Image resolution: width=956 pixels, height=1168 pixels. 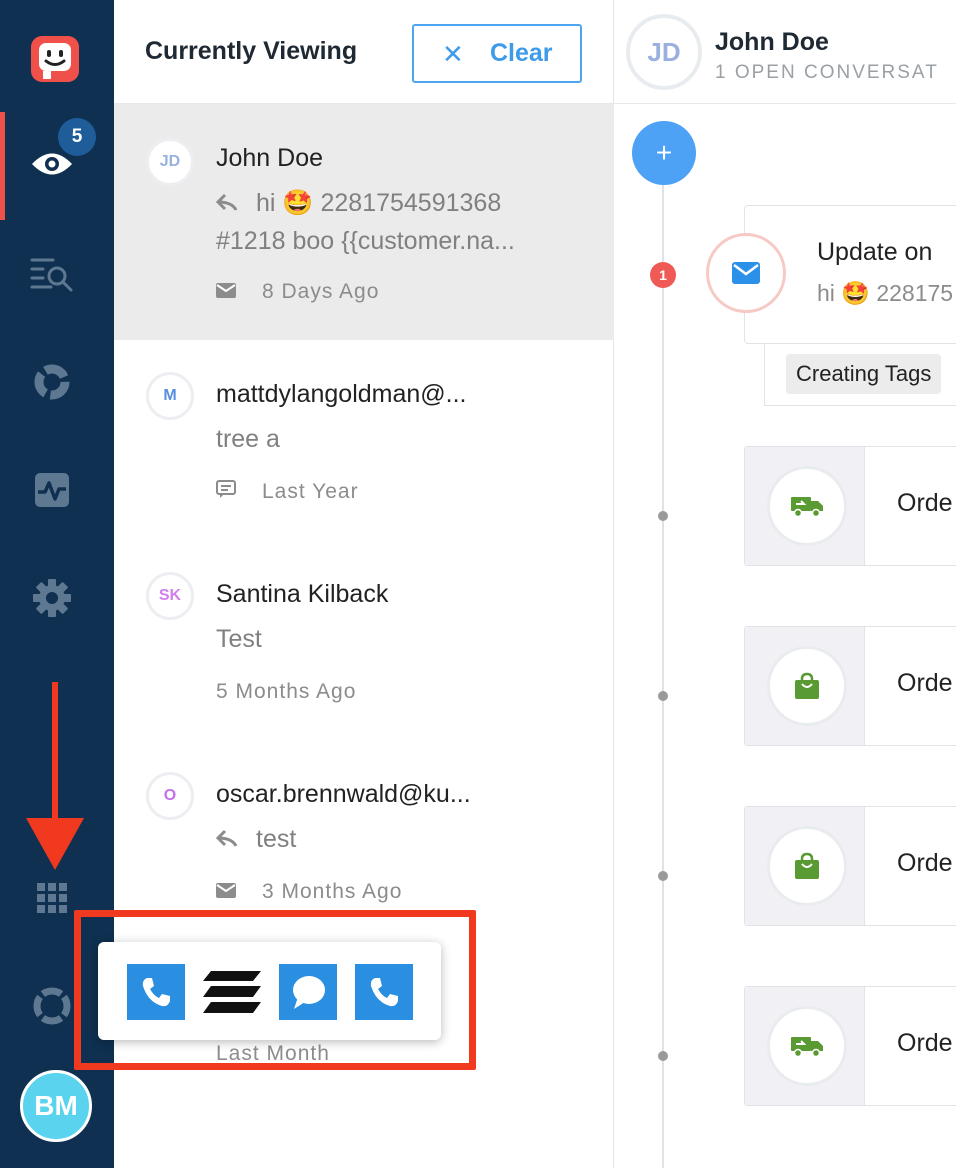 I want to click on clear-button: ✕ Clear, so click(x=497, y=53).